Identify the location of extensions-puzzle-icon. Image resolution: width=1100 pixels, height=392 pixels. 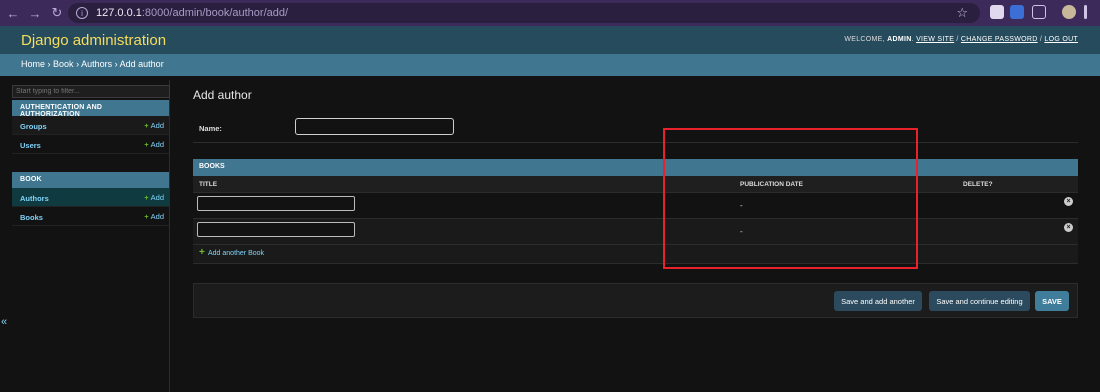
(1039, 12).